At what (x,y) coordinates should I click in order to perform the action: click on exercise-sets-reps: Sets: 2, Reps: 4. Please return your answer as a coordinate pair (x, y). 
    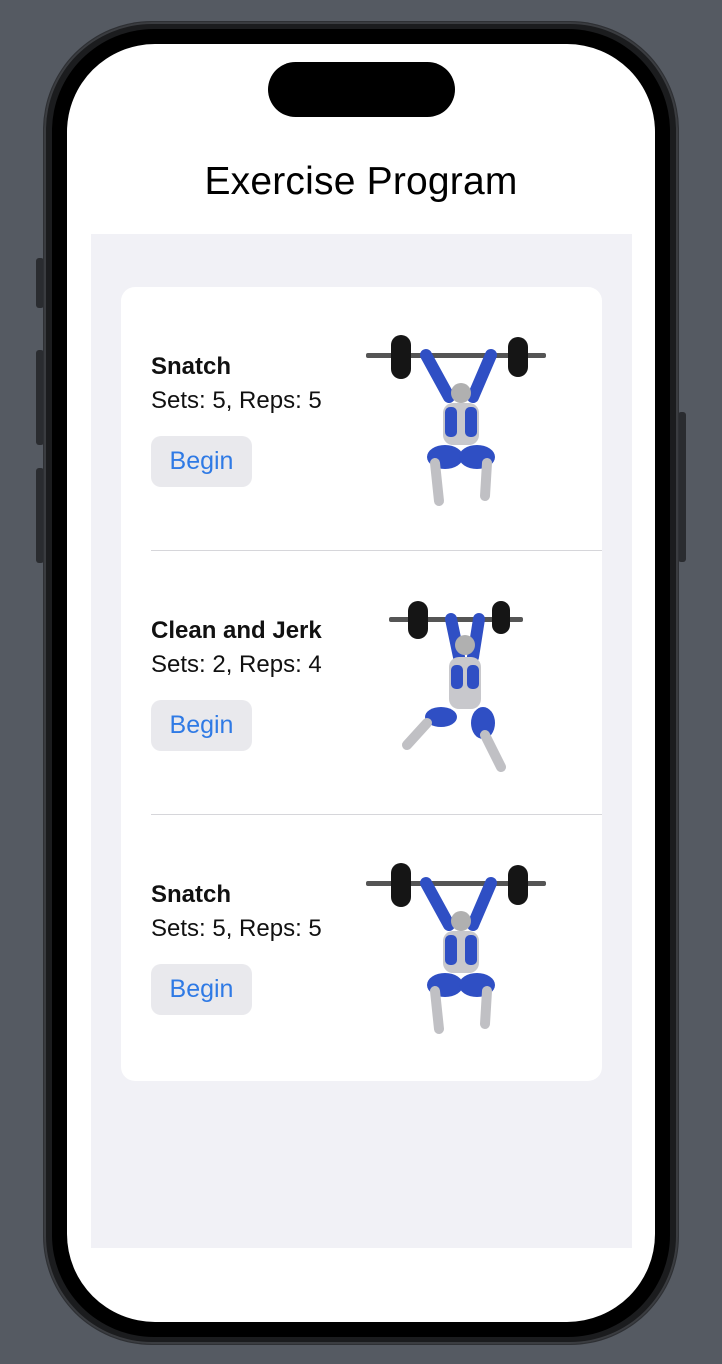
    Looking at the image, I should click on (236, 664).